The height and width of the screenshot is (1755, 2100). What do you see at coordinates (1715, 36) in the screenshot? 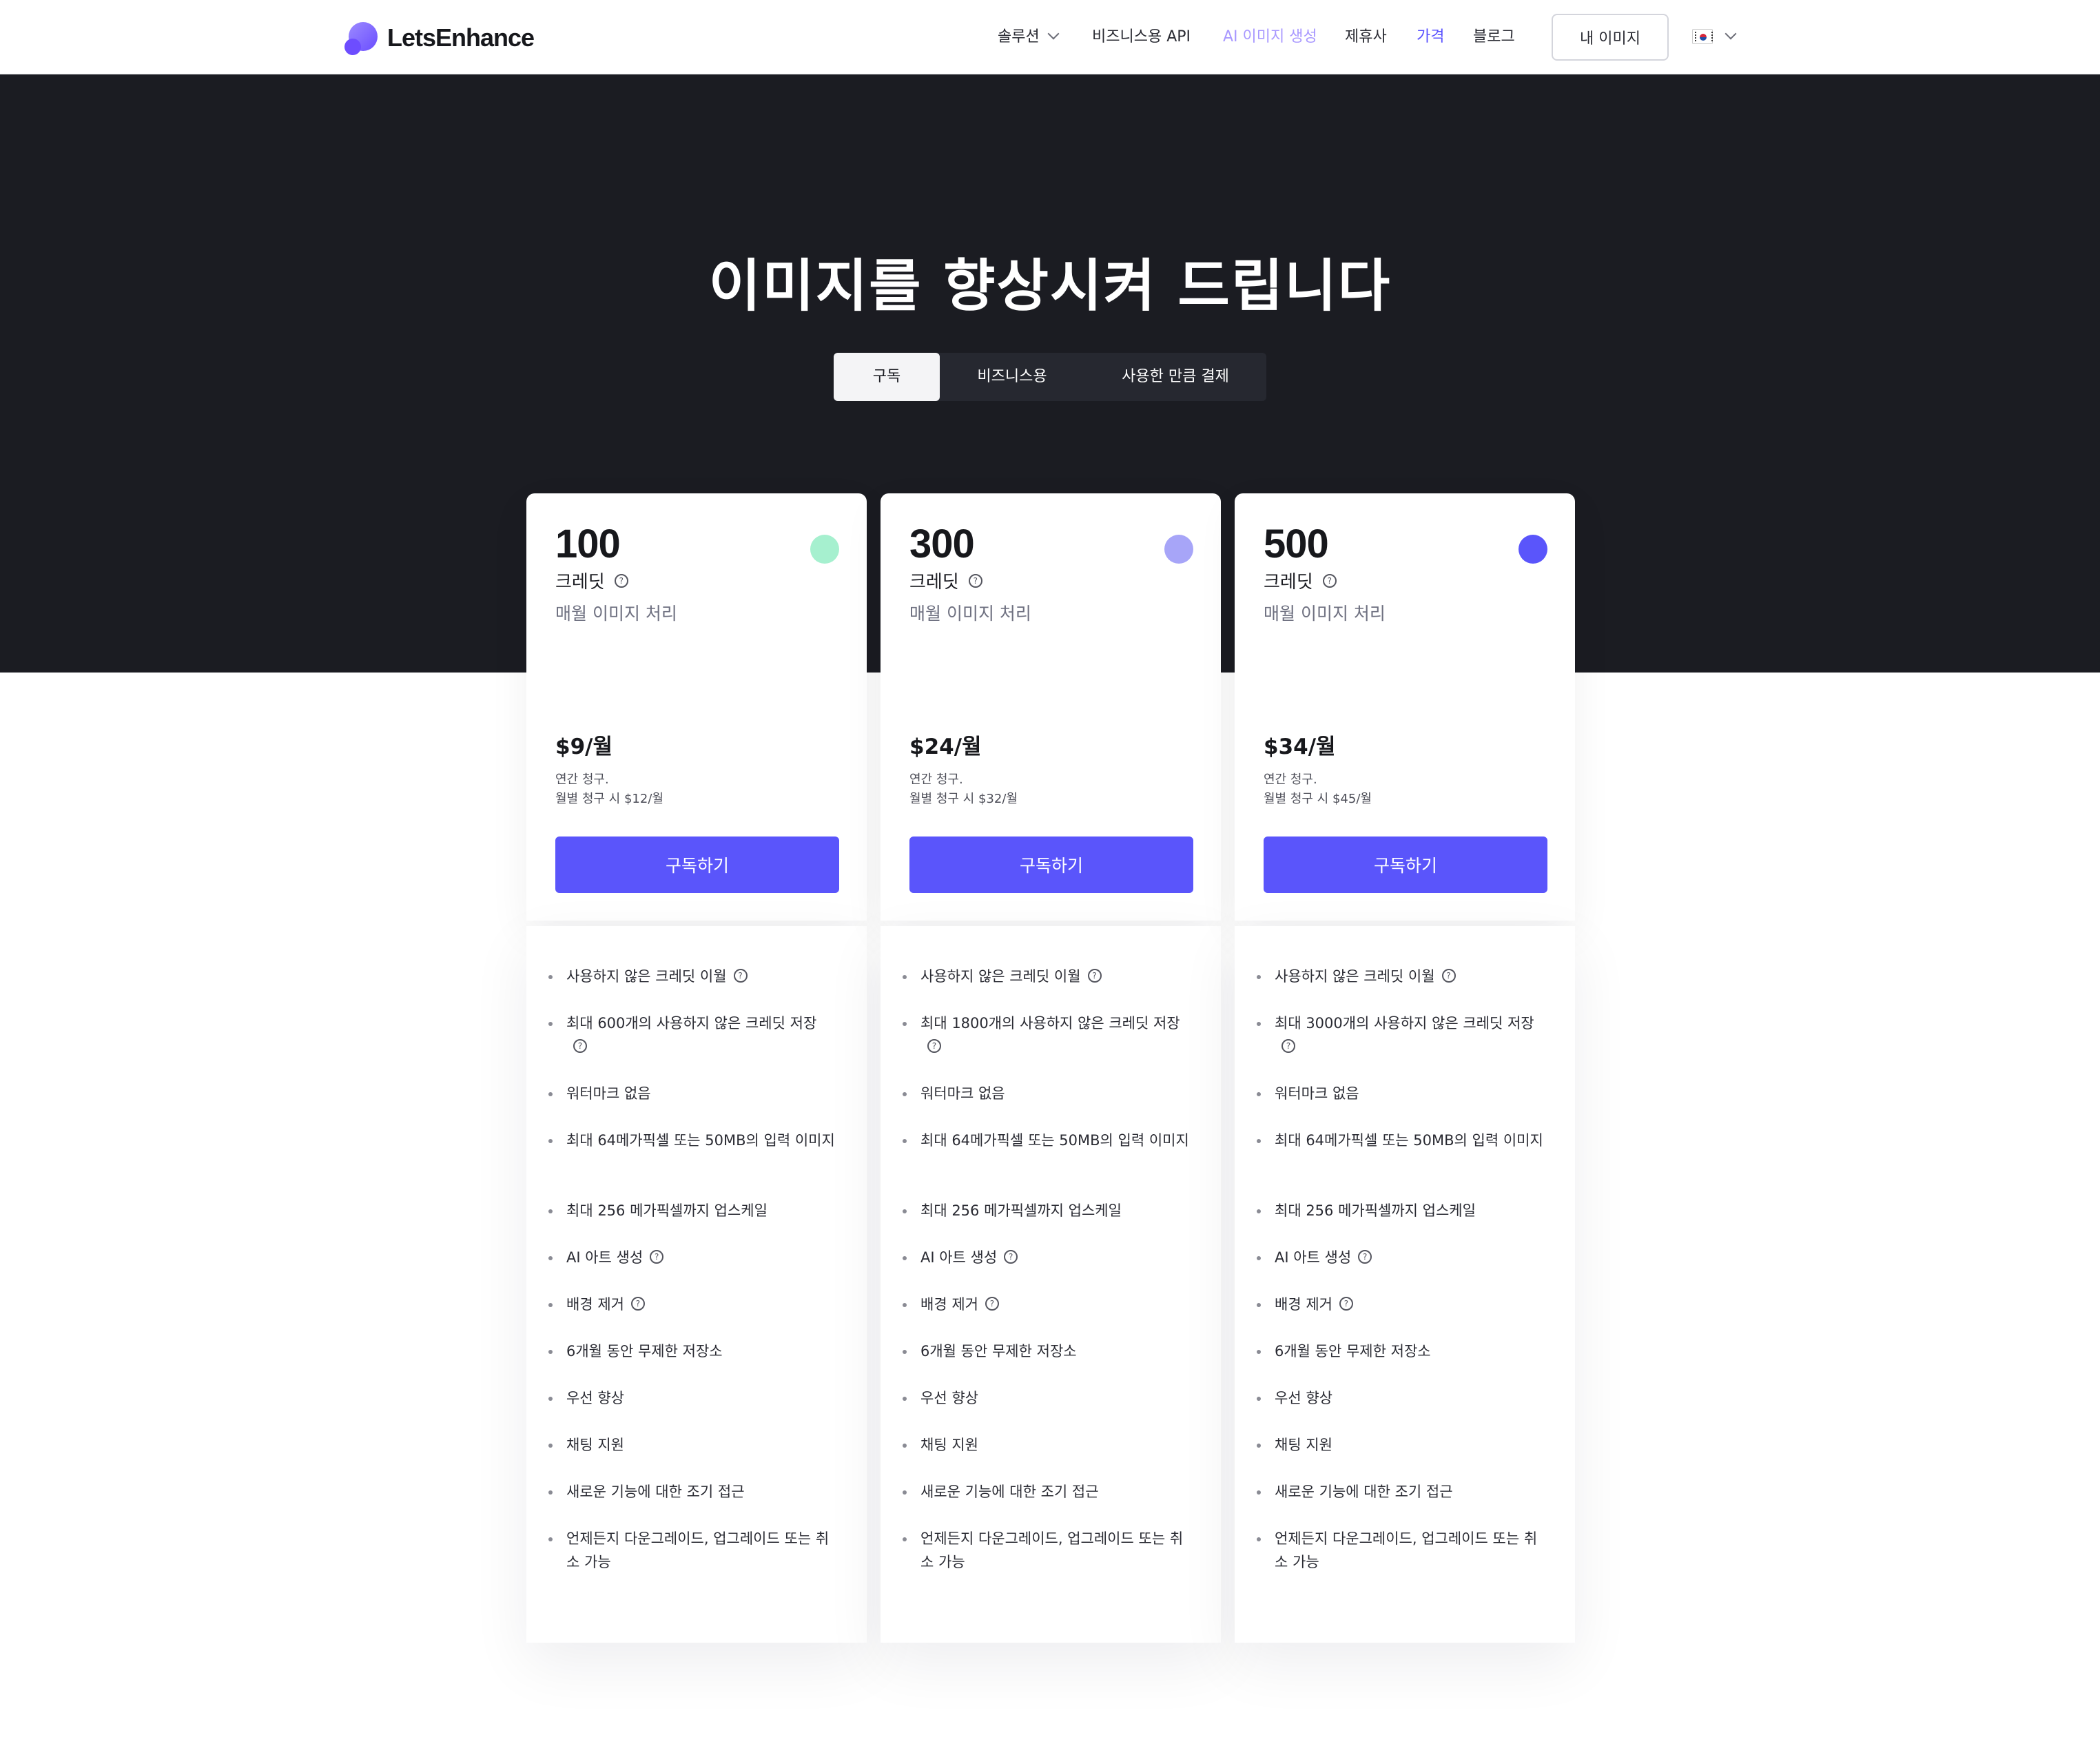
I see `language-selector` at bounding box center [1715, 36].